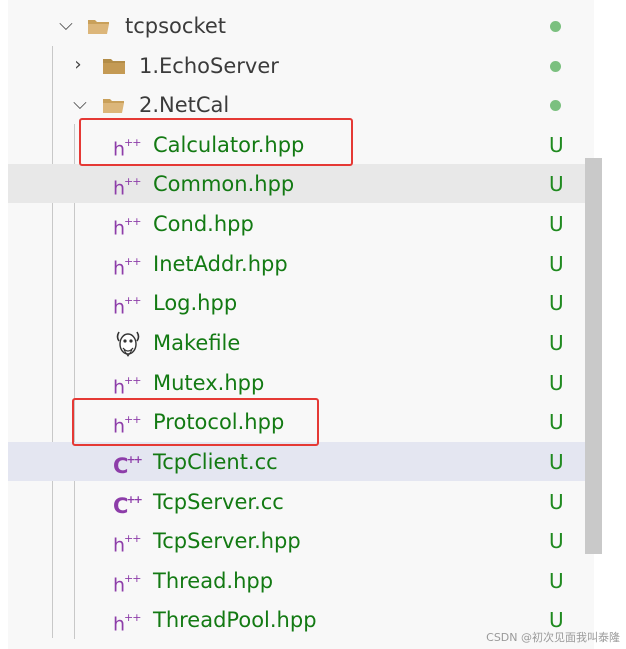  I want to click on file-label: TcpServer.hpp, so click(227, 541).